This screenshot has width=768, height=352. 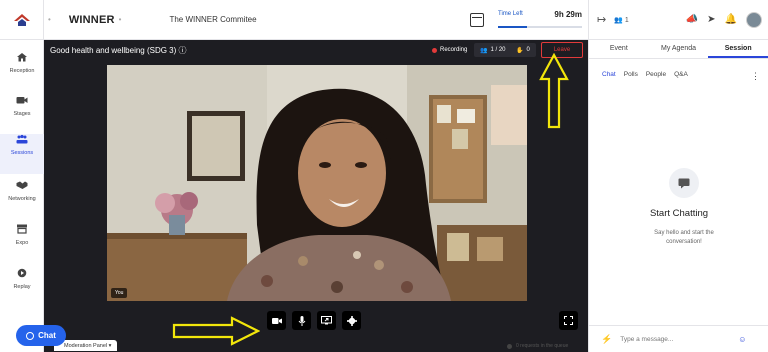 I want to click on bell-icon: 🔔, so click(x=731, y=19).